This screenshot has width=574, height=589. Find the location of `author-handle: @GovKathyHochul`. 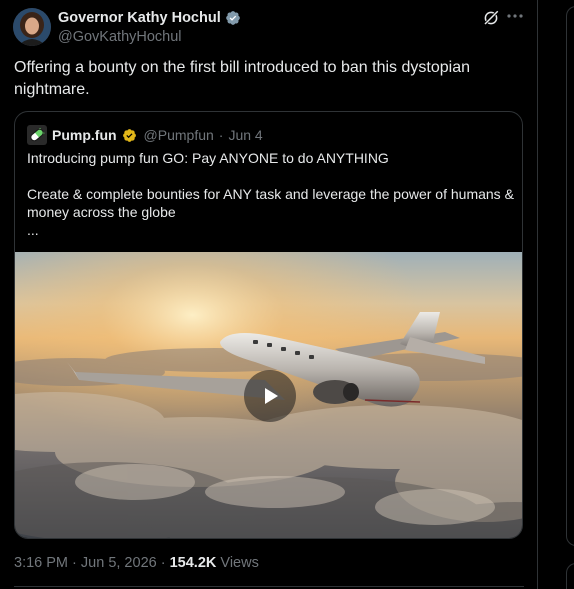

author-handle: @GovKathyHochul is located at coordinates (120, 37).